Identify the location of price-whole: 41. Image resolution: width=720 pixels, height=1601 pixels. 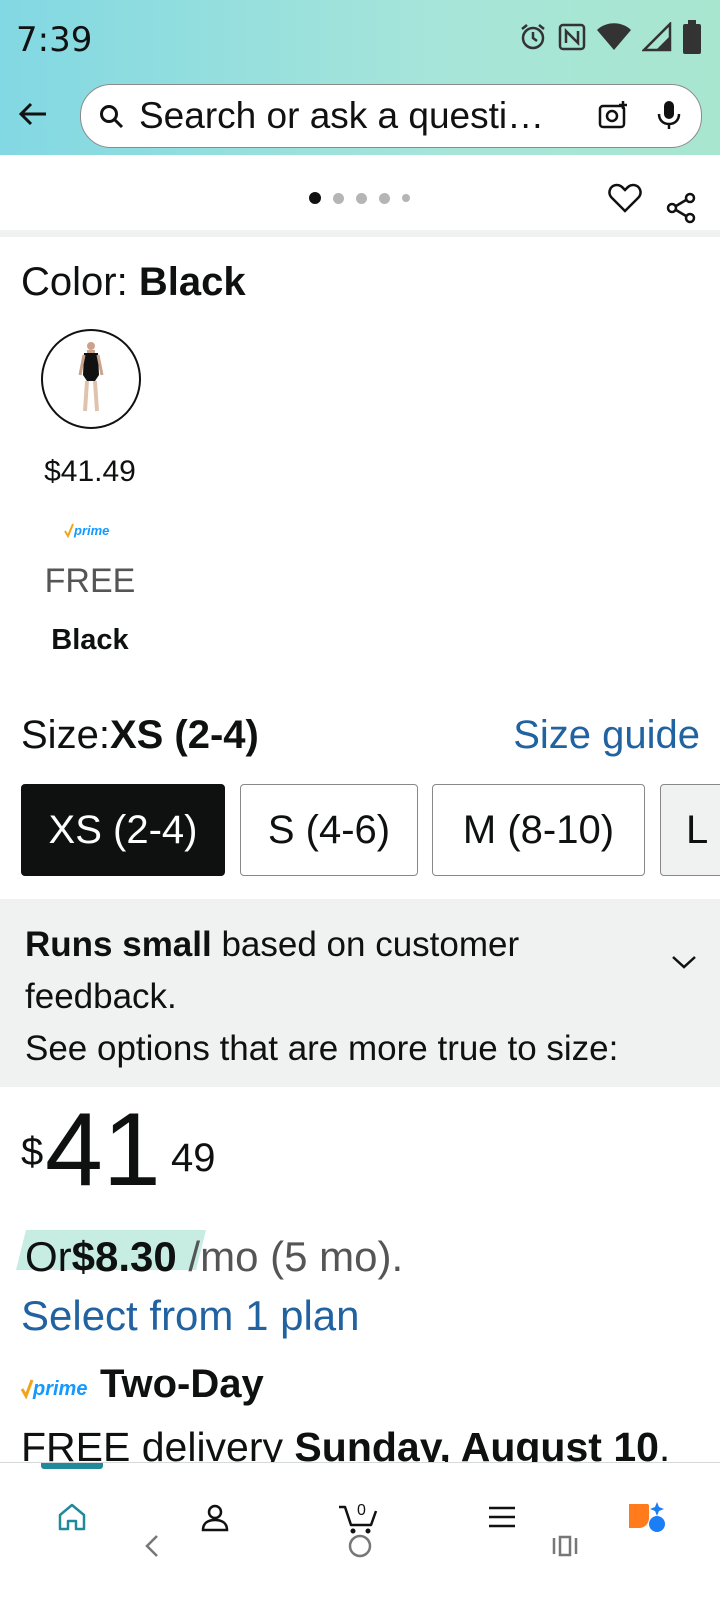
(103, 1150).